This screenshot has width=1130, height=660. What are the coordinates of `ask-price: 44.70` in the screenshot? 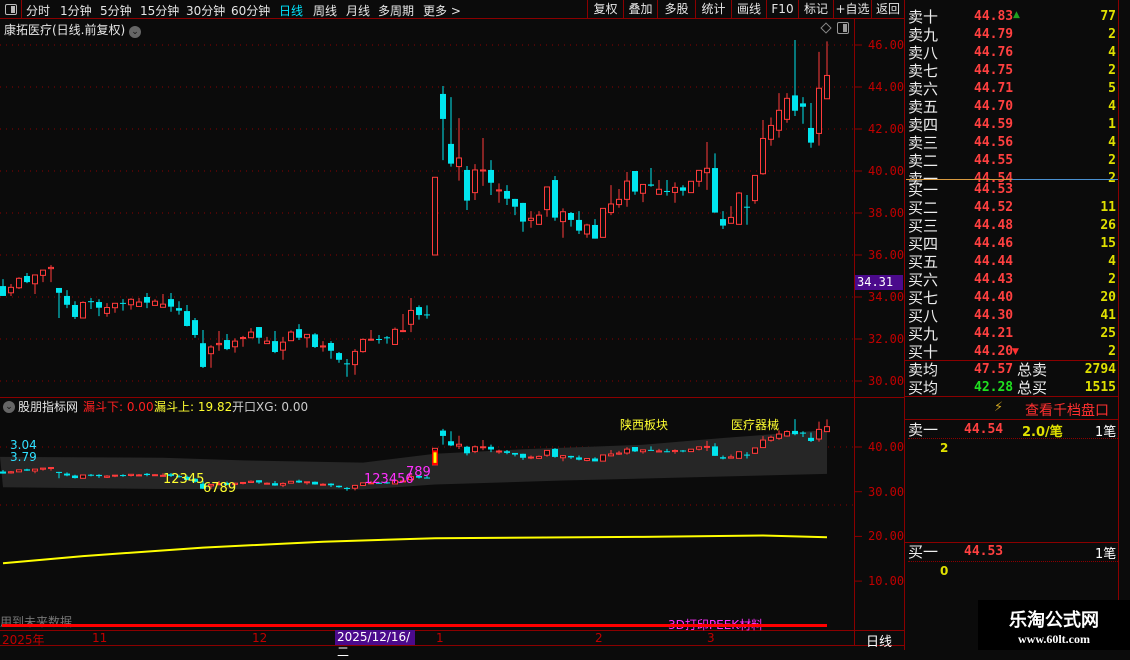 It's located at (993, 107).